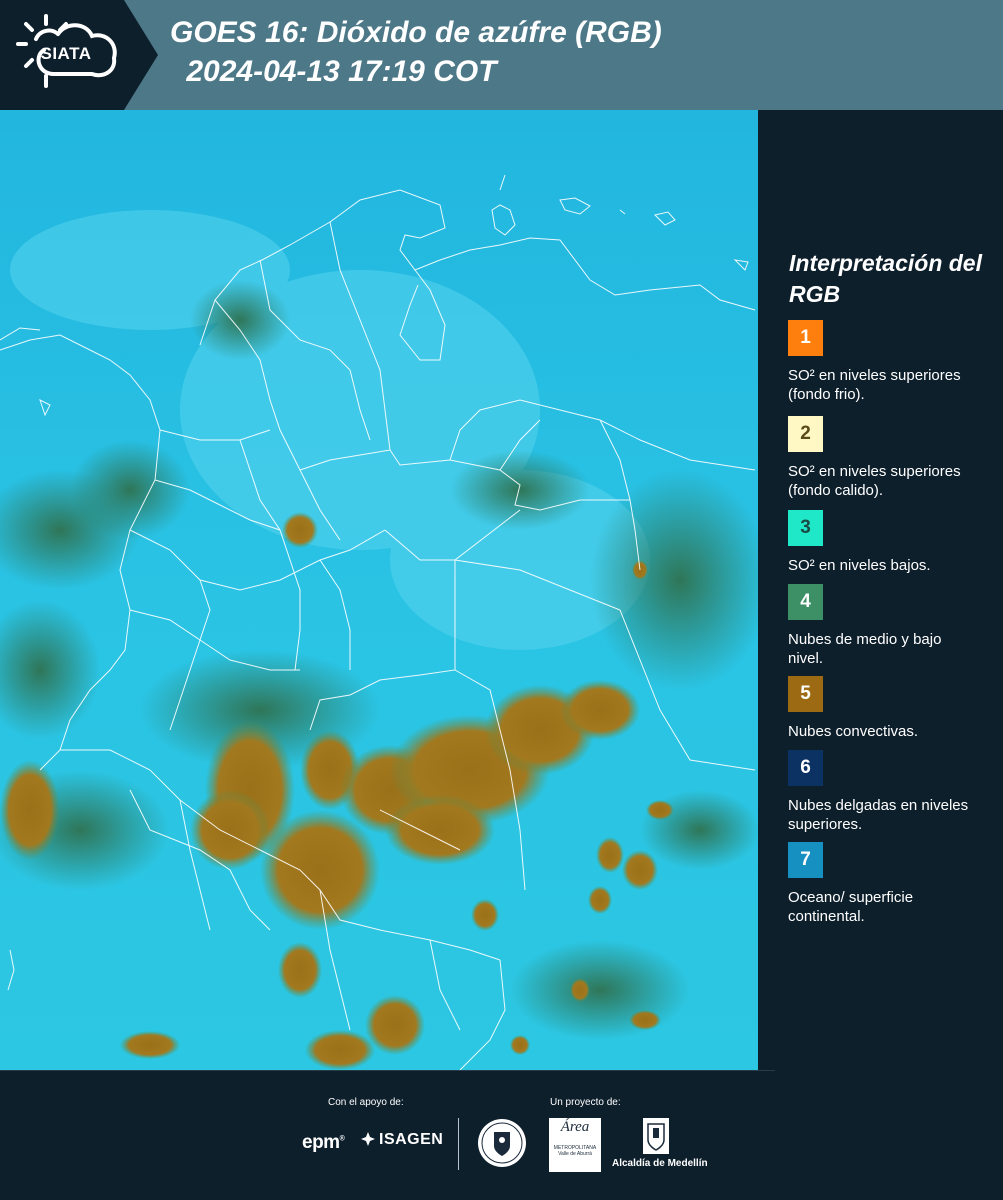 The width and height of the screenshot is (1003, 1200). I want to click on footer-divider, so click(458, 1144).